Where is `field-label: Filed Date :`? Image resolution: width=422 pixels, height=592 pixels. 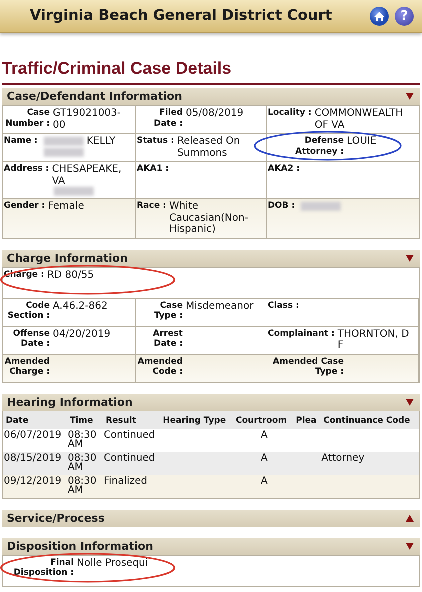
field-label: Filed Date : is located at coordinates (168, 118).